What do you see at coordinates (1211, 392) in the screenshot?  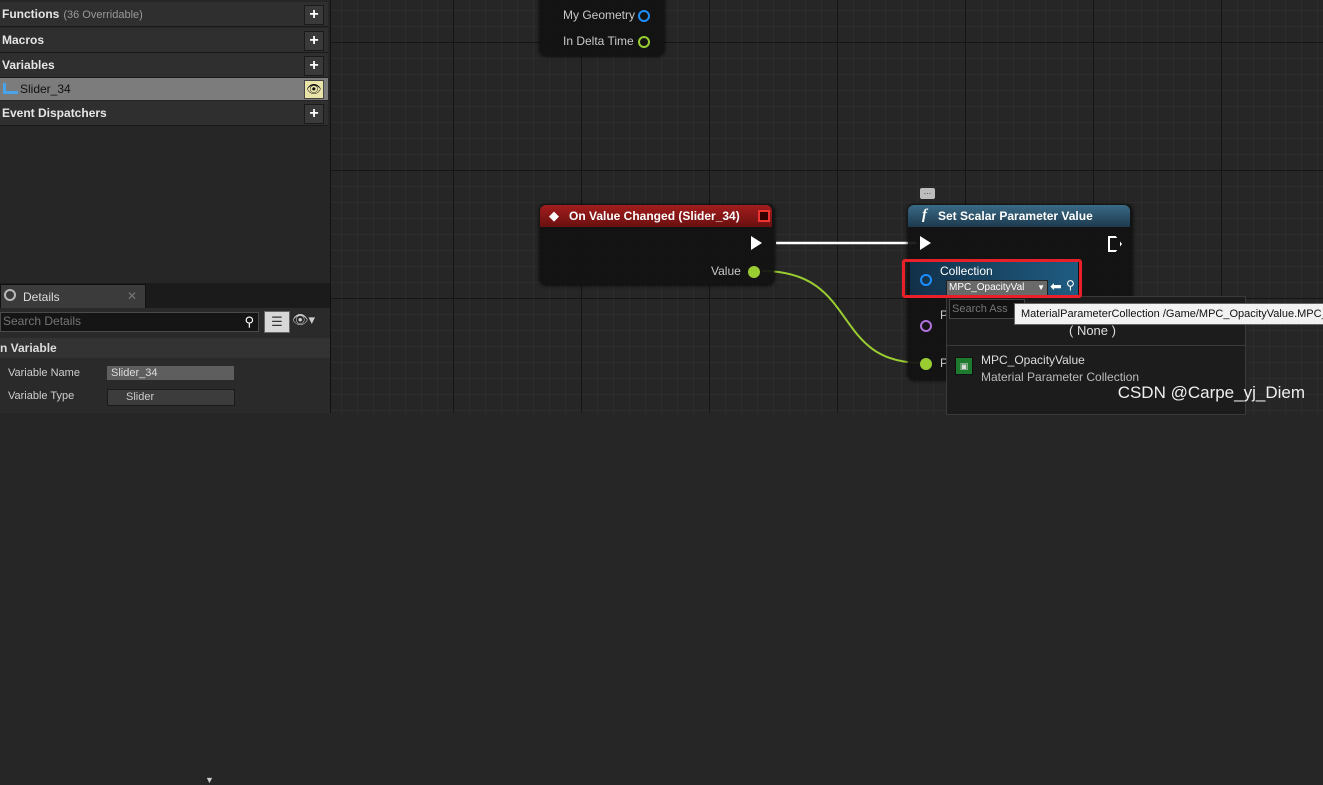 I see `watermark: CSDN @Carpe_yj_Diem` at bounding box center [1211, 392].